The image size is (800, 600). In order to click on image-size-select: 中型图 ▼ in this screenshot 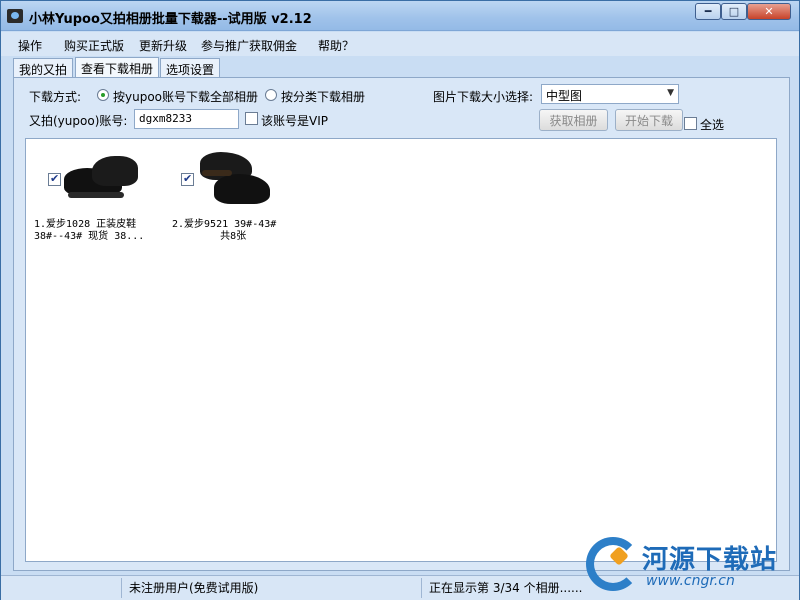, I will do `click(610, 94)`.